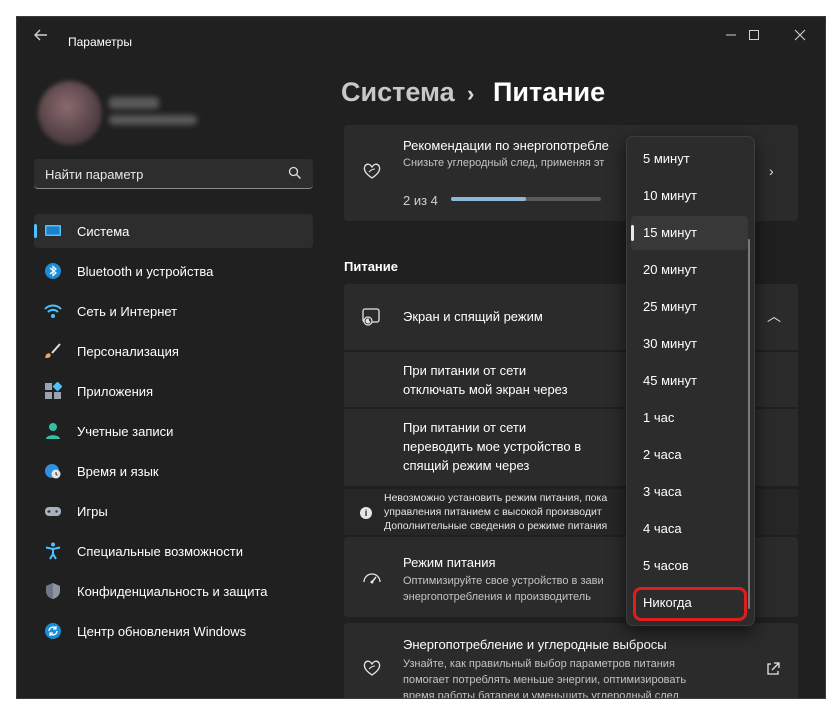  Describe the element at coordinates (689, 492) in the screenshot. I see `dropdown-option: 3 часа` at that location.